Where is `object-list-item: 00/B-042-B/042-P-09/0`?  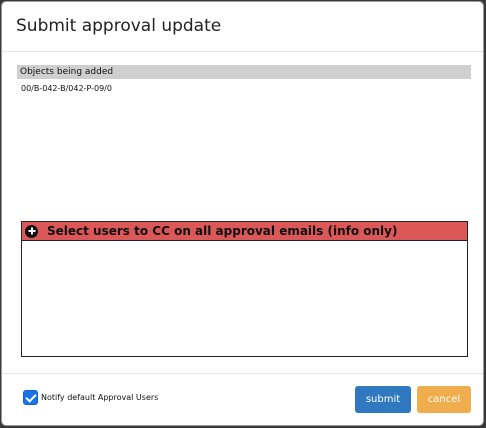
object-list-item: 00/B-042-B/042-P-09/0 is located at coordinates (66, 88).